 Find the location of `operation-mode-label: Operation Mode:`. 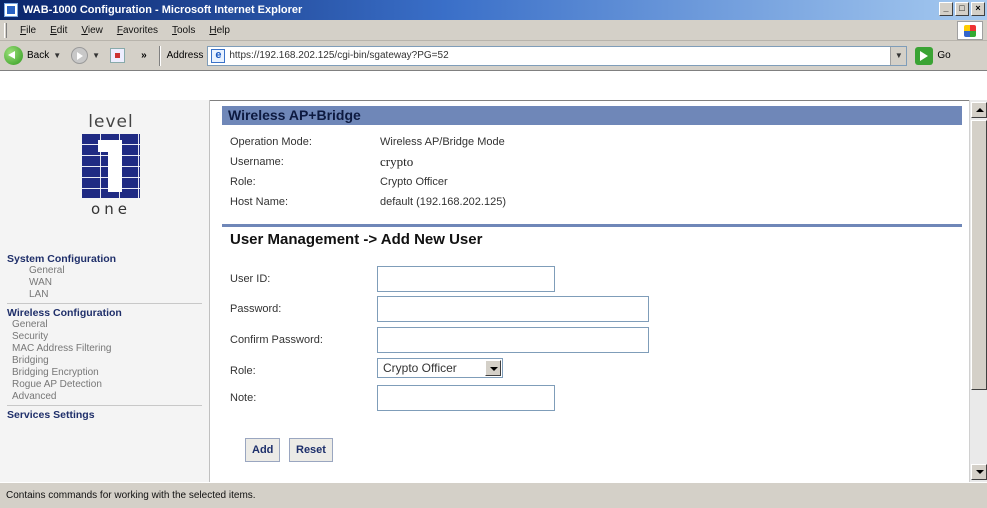

operation-mode-label: Operation Mode: is located at coordinates (271, 142).